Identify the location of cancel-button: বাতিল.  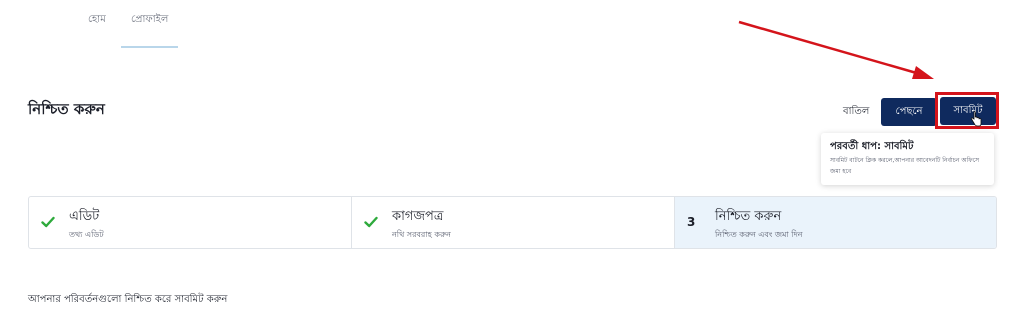
(856, 112).